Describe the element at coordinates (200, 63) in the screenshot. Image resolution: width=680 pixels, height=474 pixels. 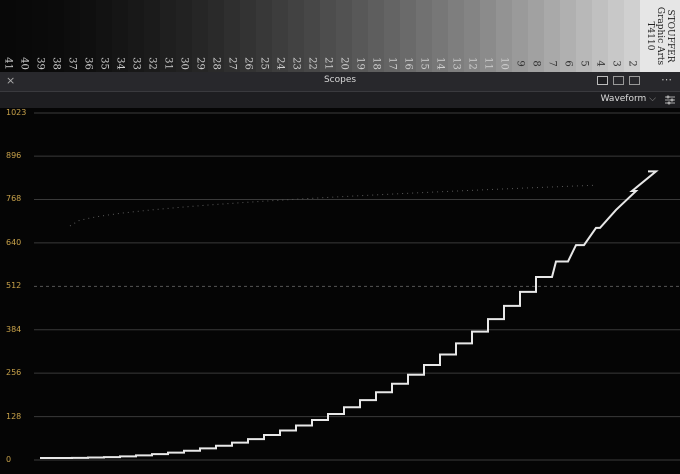
I see `wedge-step-number: 29` at that location.